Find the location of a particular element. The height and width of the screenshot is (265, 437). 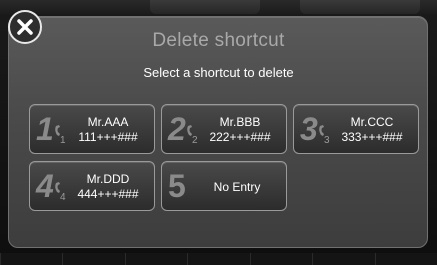

shortcut-number: 1 is located at coordinates (45, 129).